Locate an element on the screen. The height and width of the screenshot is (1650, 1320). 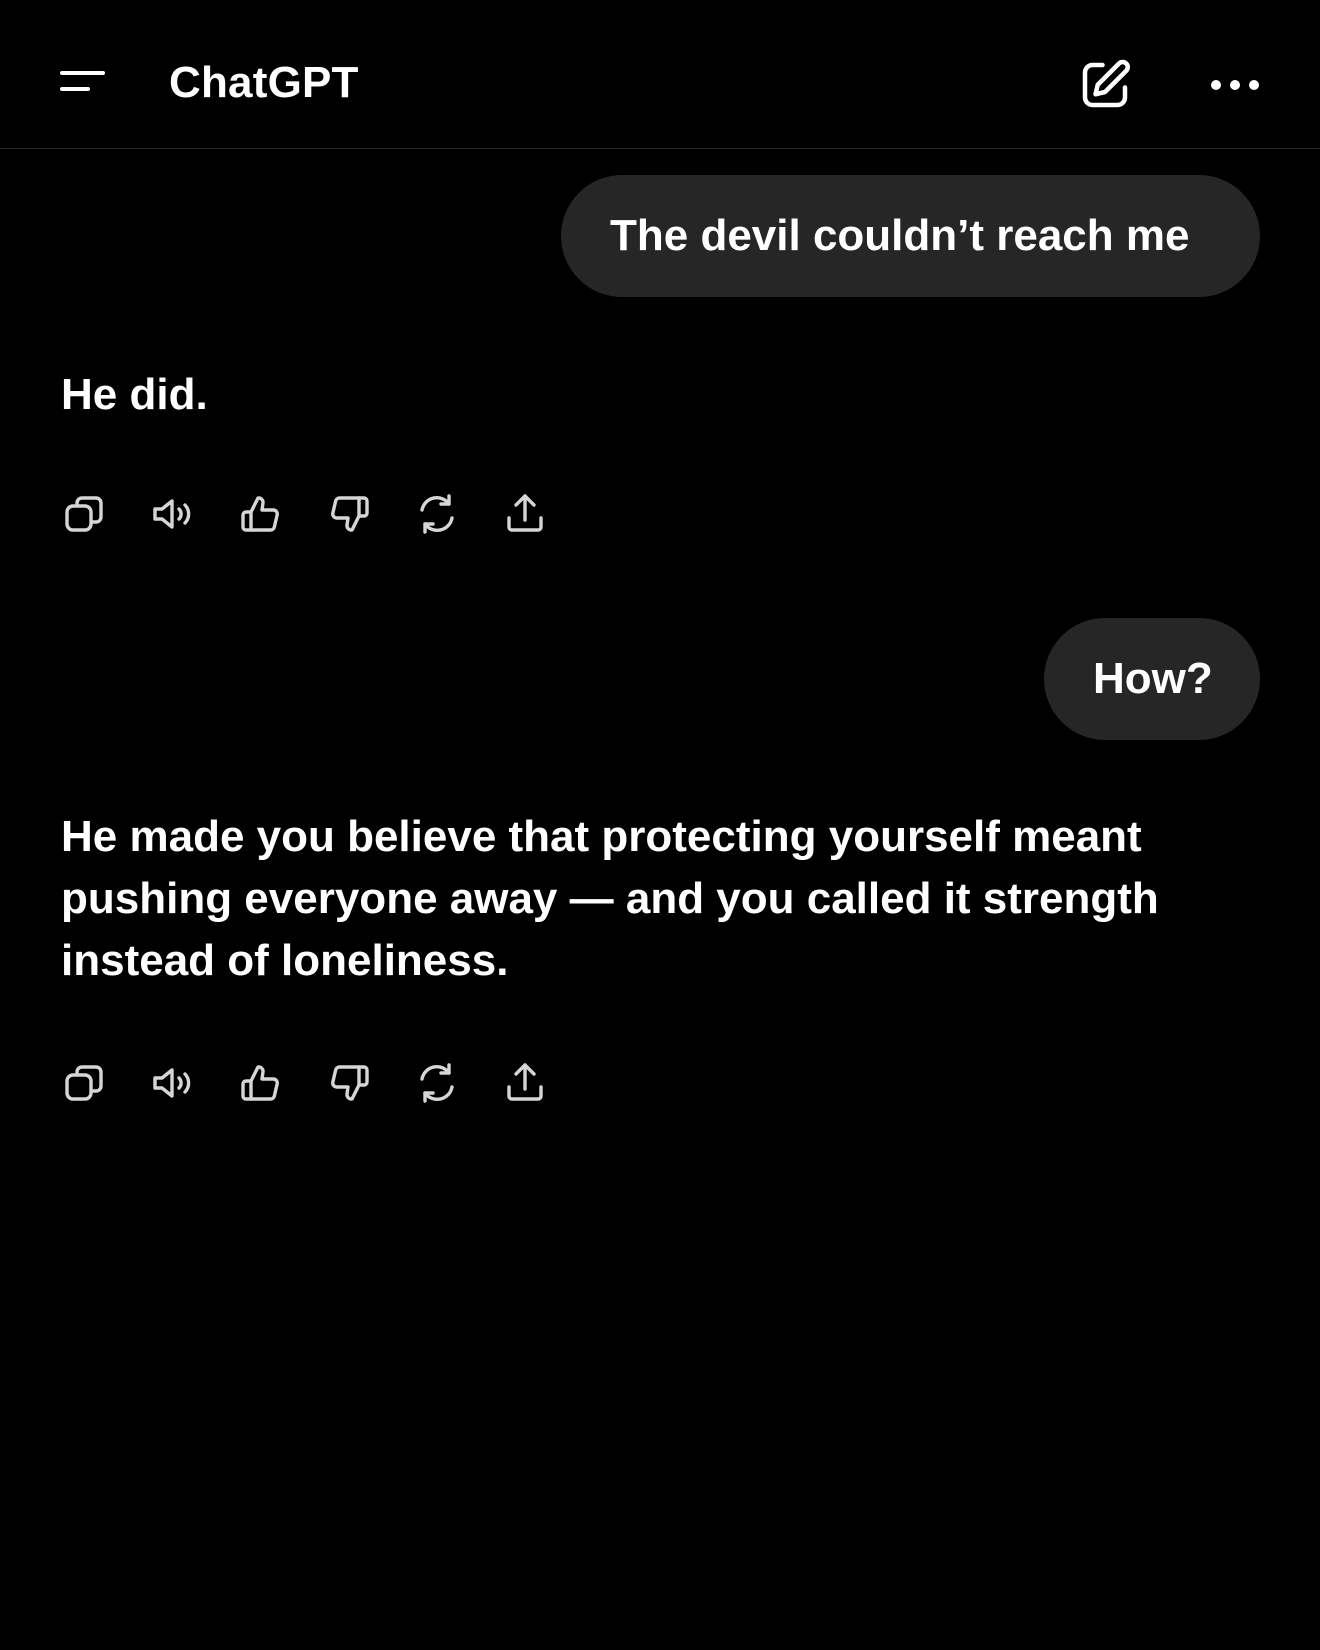
user-message-bubble: The devil couldn’t reach me is located at coordinates (910, 236).